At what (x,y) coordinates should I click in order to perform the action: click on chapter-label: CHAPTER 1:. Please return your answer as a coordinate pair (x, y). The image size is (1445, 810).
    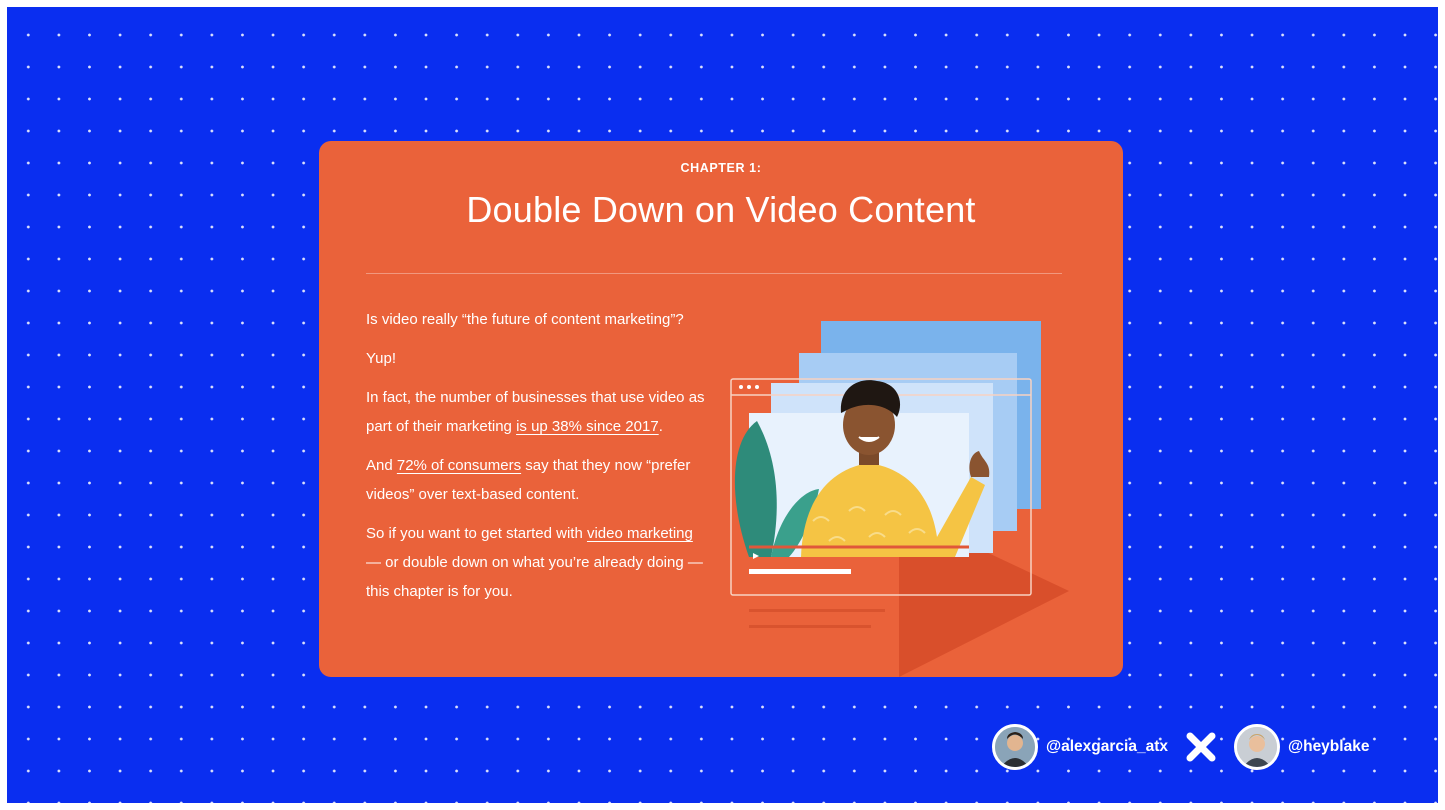
    Looking at the image, I should click on (721, 168).